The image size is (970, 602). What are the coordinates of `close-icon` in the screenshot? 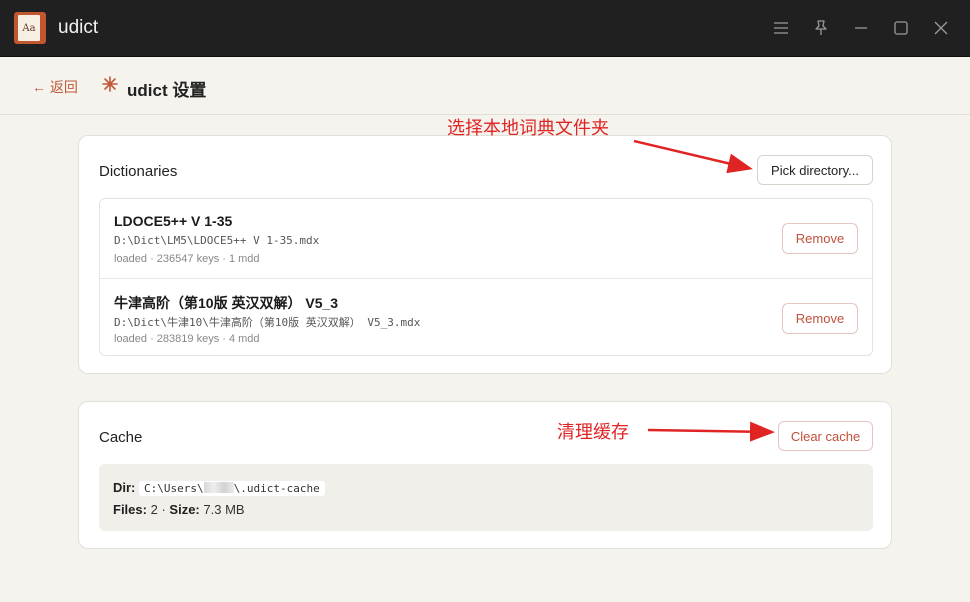 It's located at (941, 28).